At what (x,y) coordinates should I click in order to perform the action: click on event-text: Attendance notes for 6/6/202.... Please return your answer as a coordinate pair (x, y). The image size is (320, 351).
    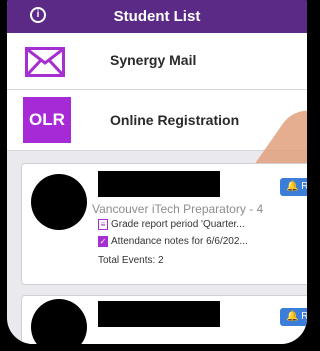
    Looking at the image, I should click on (179, 242).